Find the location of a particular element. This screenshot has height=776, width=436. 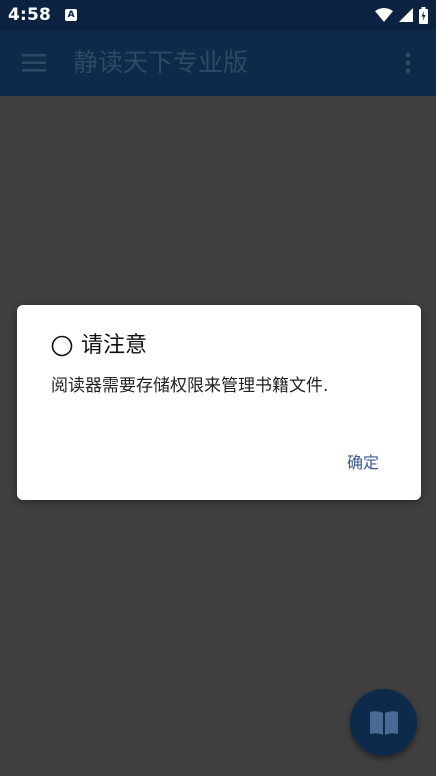

status-time: 4:58 is located at coordinates (30, 15).